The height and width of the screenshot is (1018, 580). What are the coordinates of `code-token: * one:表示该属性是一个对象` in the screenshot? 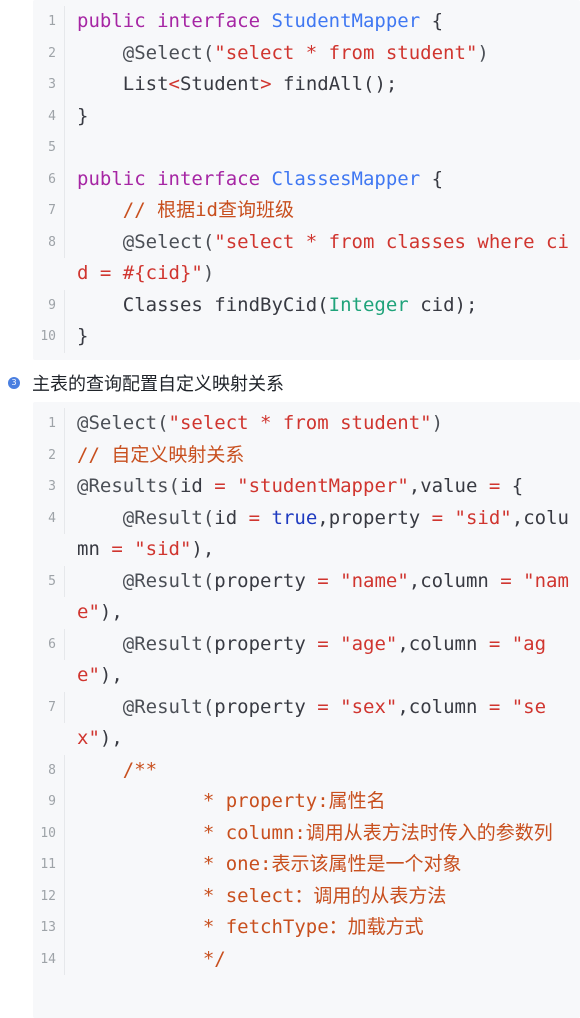 It's located at (332, 864).